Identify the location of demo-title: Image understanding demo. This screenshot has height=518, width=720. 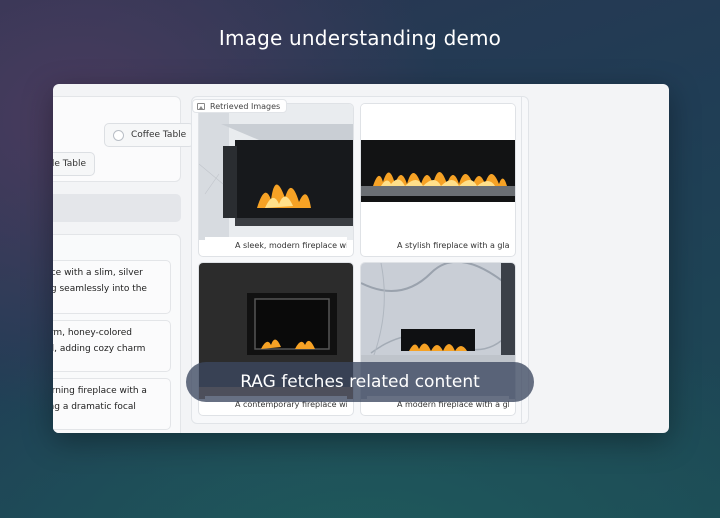
(360, 38).